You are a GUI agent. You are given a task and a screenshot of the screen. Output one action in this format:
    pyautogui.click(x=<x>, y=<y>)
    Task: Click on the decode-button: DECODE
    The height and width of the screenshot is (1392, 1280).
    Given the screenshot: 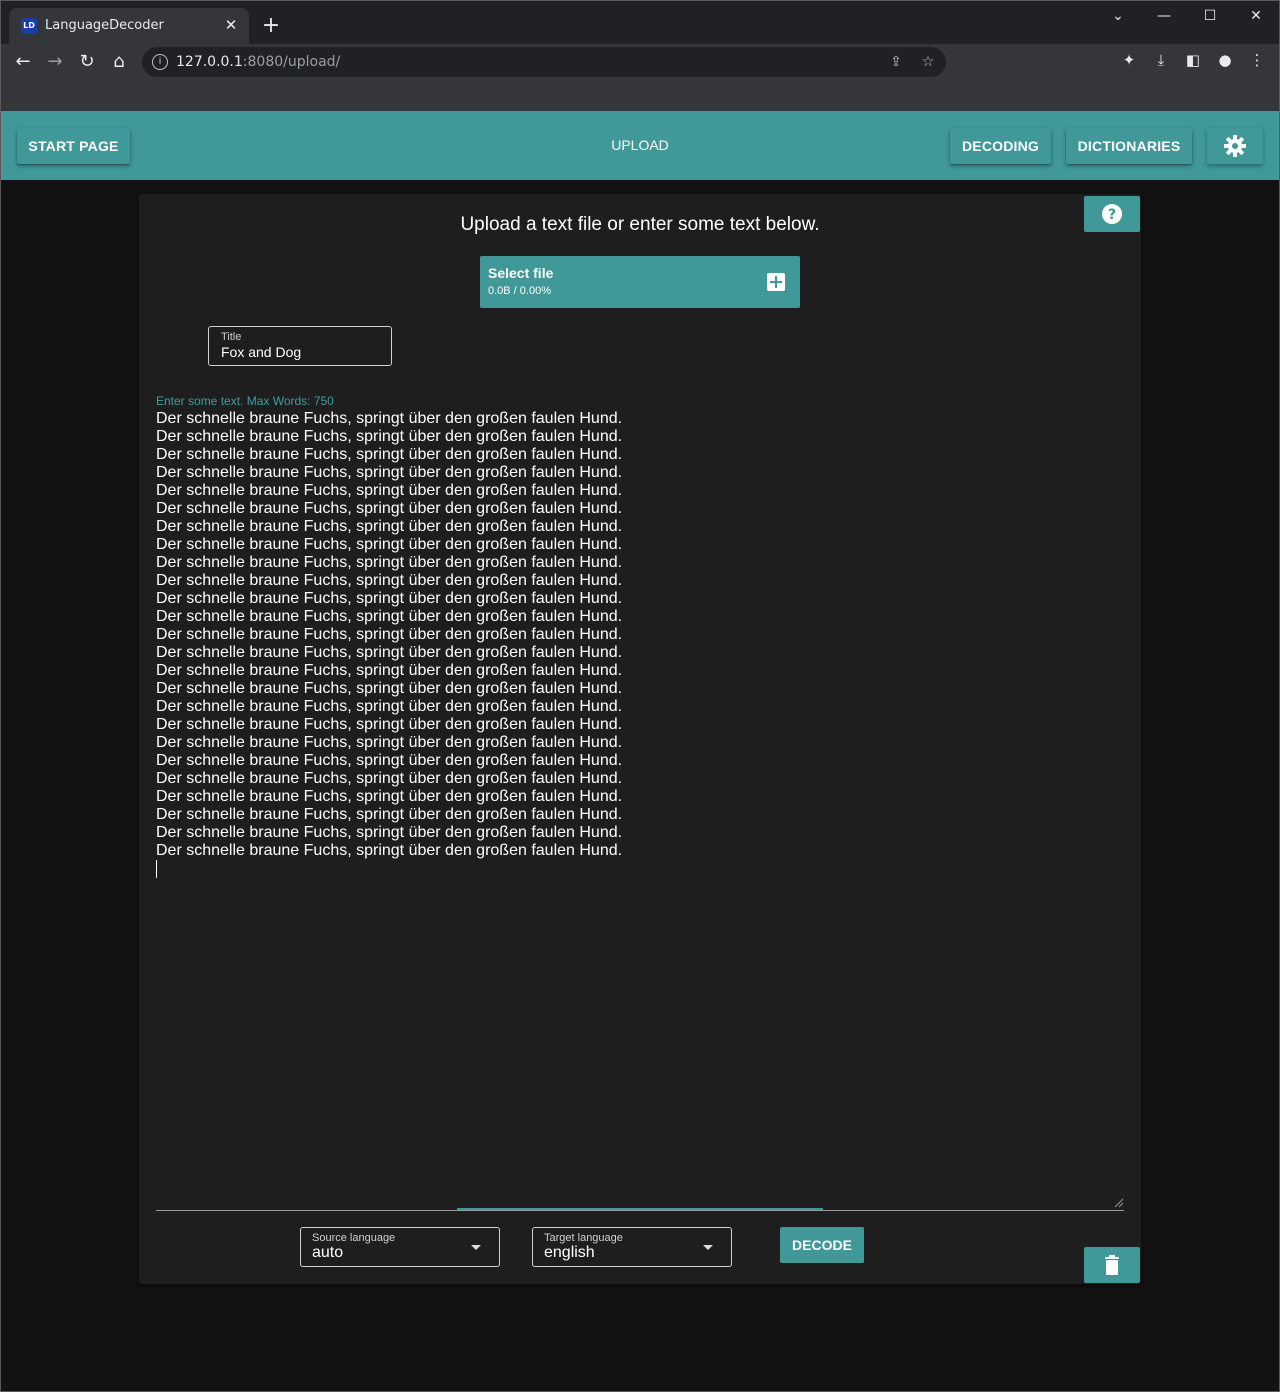 What is the action you would take?
    pyautogui.click(x=822, y=1245)
    